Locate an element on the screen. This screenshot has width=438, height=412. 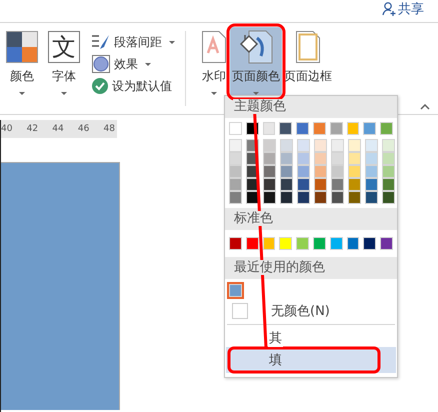
ribbon-button: 页面颜色 is located at coordinates (256, 62).